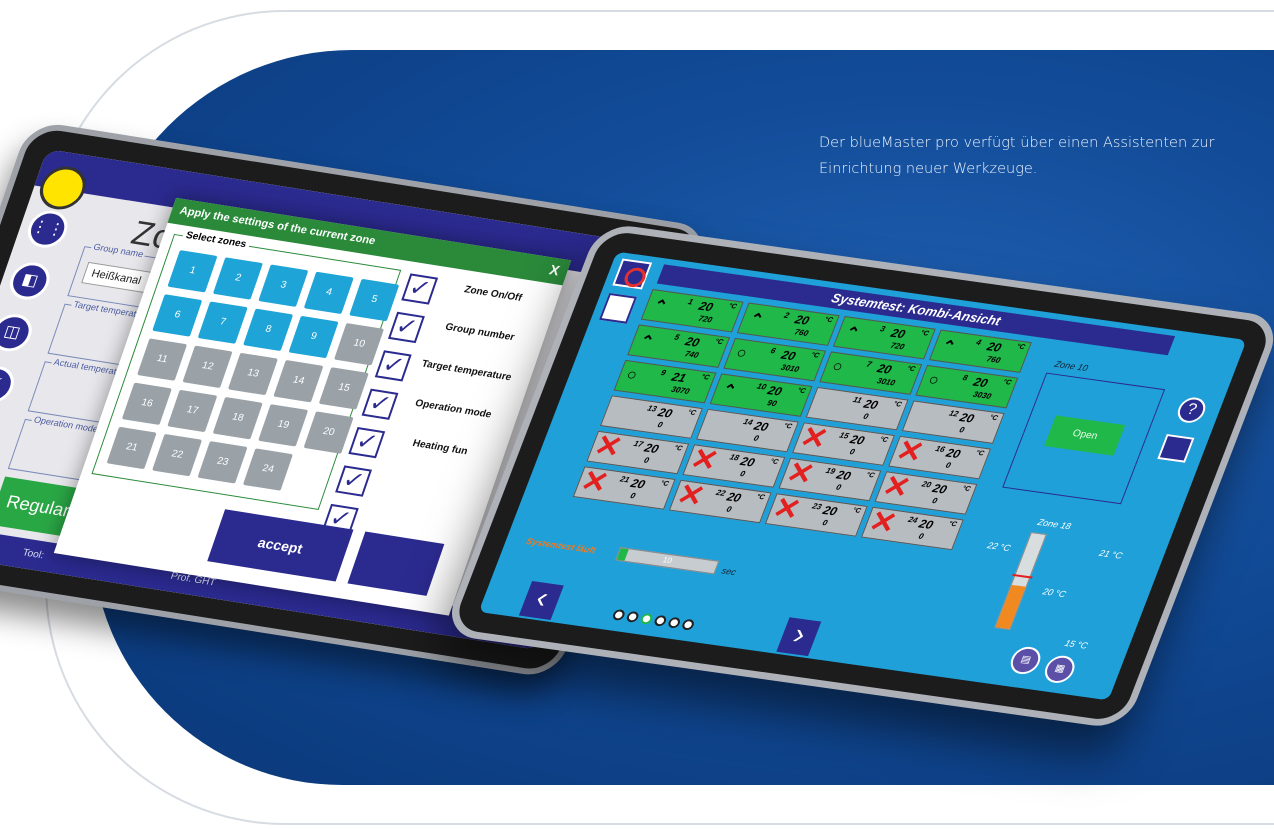  I want to click on zone-select-button: 23, so click(222, 462).